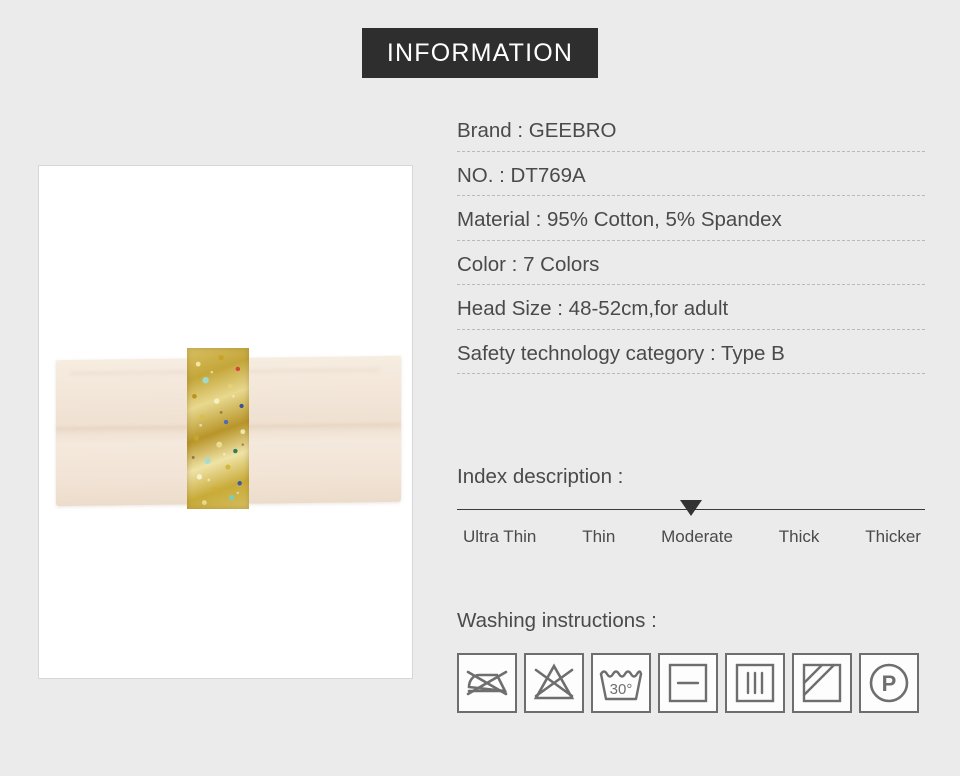 The height and width of the screenshot is (776, 960). Describe the element at coordinates (697, 536) in the screenshot. I see `thickness-label-moderate: Moderate` at that location.